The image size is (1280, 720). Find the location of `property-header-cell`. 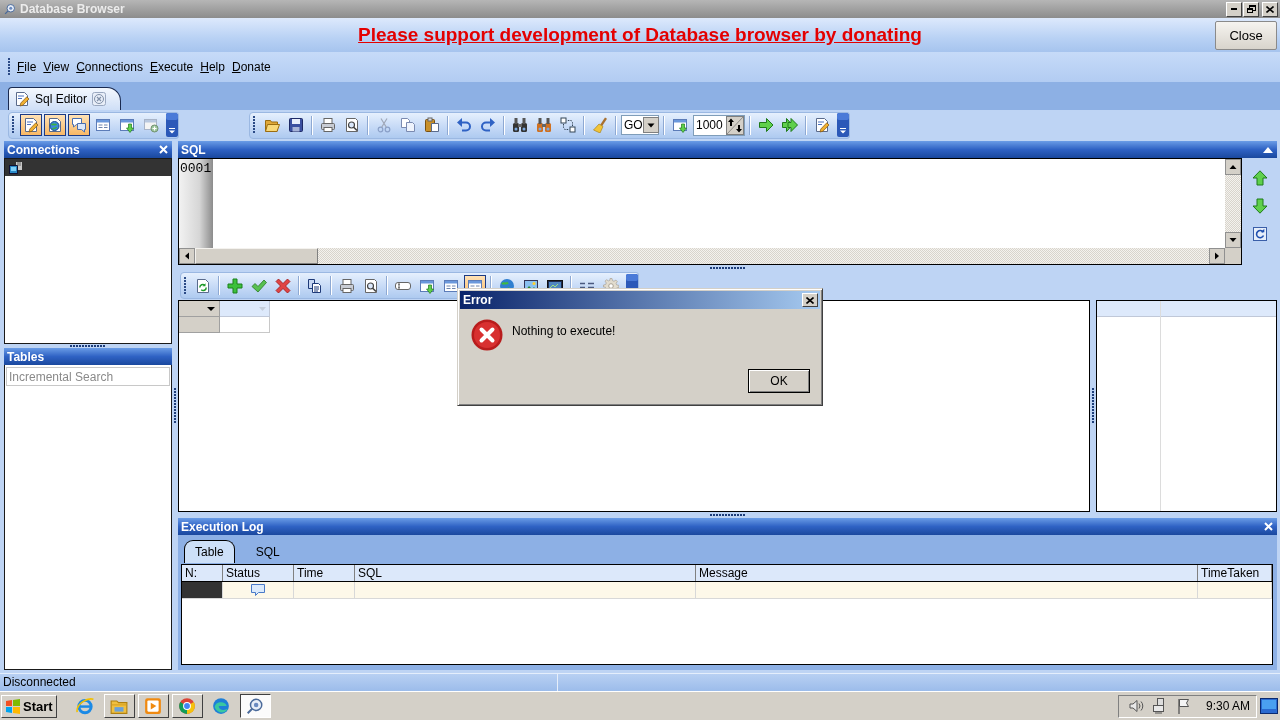

property-header-cell is located at coordinates (1128, 309).